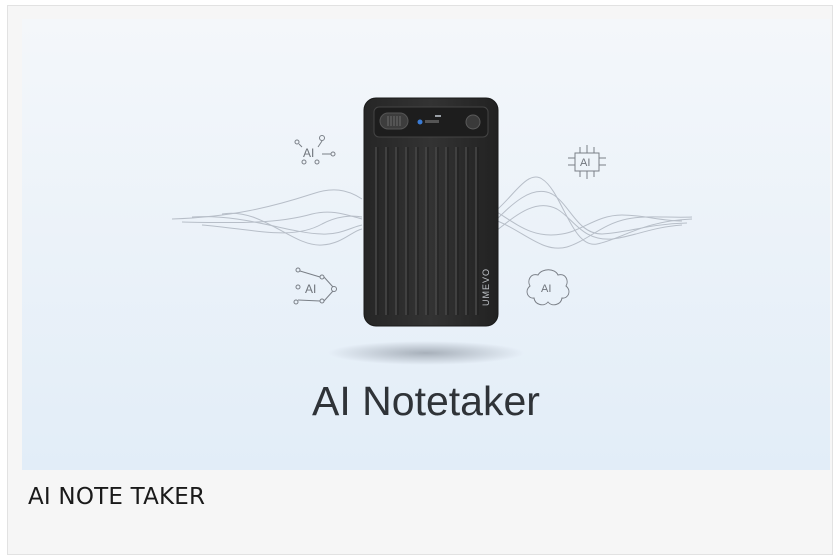  Describe the element at coordinates (394, 121) in the screenshot. I see `record-switch` at that location.